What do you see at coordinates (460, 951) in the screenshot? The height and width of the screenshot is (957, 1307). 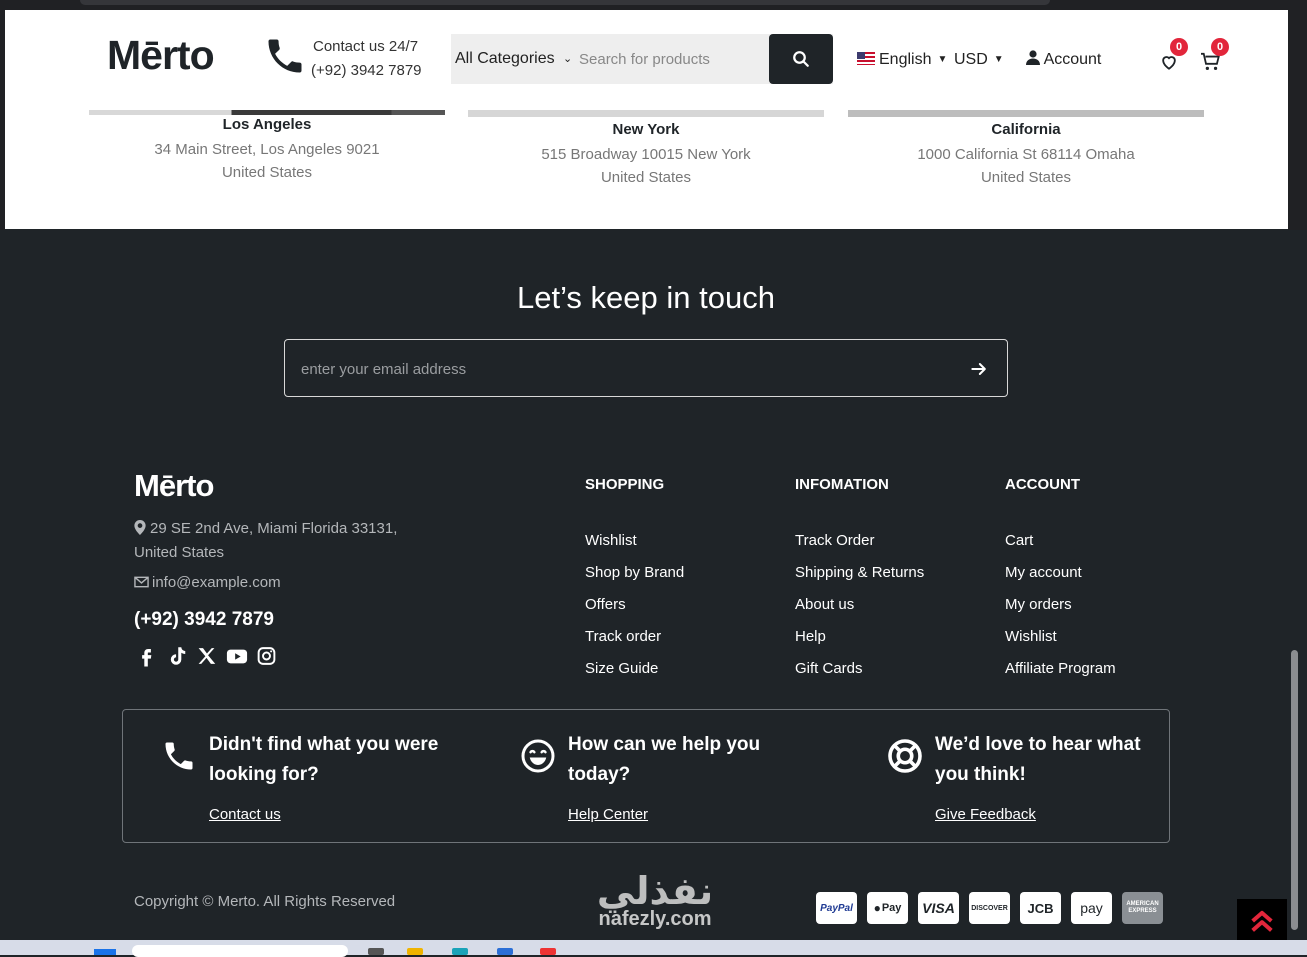 I see `browser-icon` at bounding box center [460, 951].